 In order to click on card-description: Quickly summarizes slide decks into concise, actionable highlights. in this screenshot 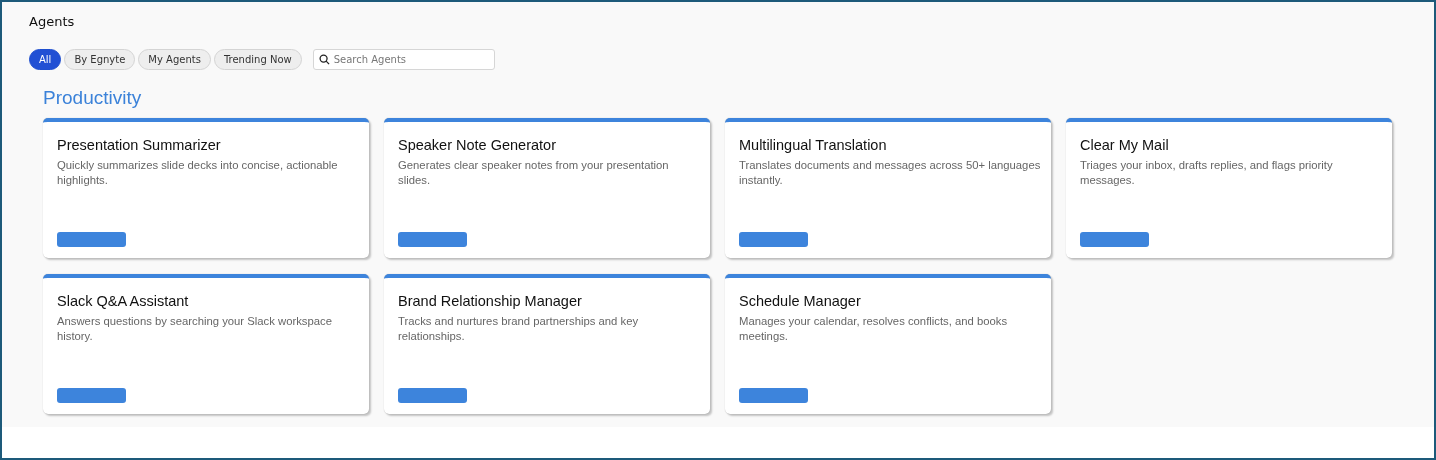, I will do `click(198, 173)`.